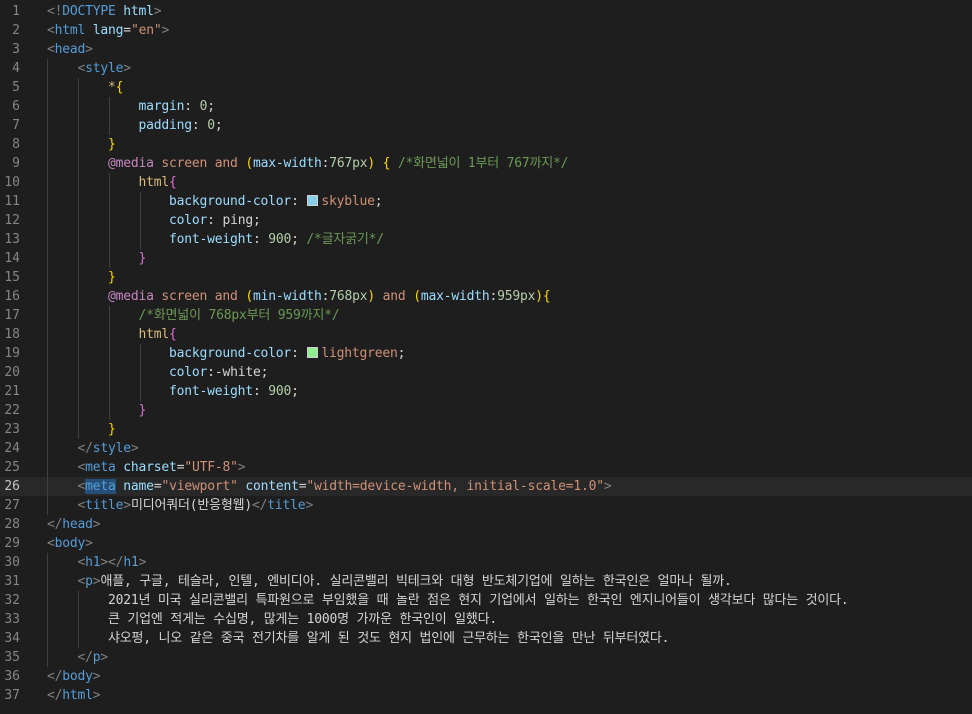 The image size is (972, 714). What do you see at coordinates (12, 657) in the screenshot?
I see `line-number: 35` at bounding box center [12, 657].